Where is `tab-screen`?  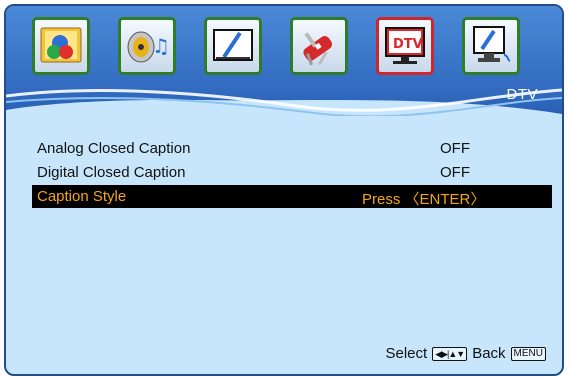 tab-screen is located at coordinates (233, 46).